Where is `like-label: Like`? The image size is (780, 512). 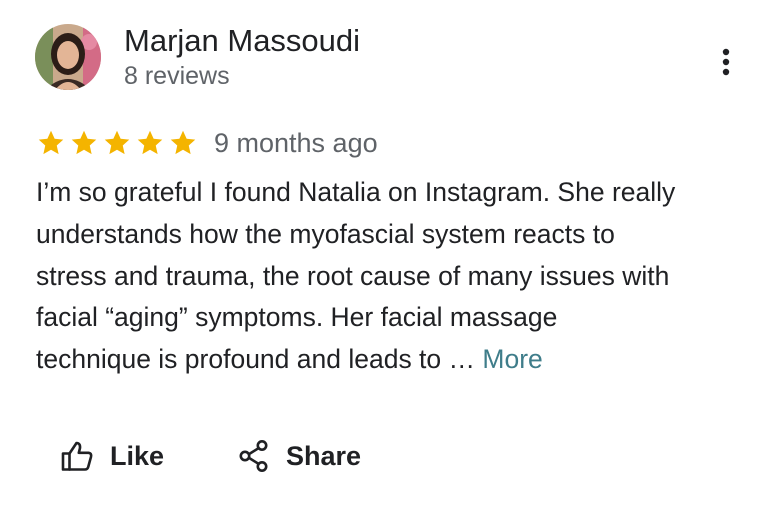
like-label: Like is located at coordinates (137, 455).